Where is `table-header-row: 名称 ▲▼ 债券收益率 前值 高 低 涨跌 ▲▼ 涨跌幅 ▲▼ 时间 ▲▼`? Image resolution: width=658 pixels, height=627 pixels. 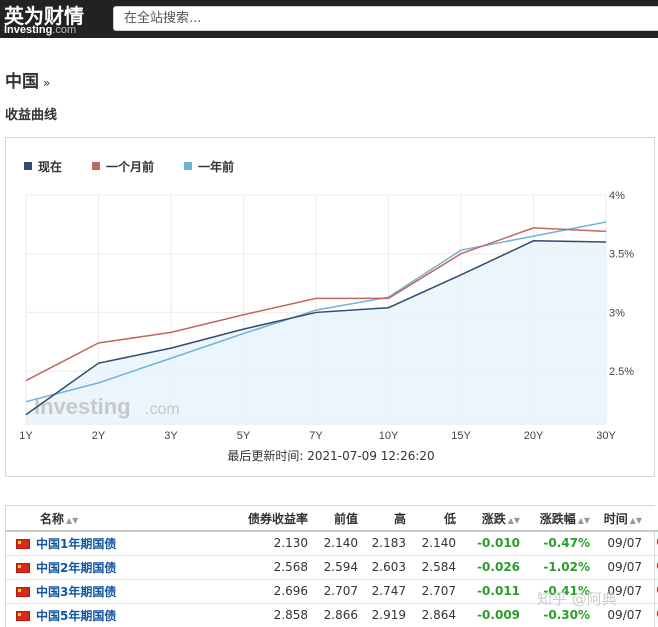
table-header-row: 名称 ▲▼ 债券收益率 前值 高 低 涨跌 ▲▼ 涨跌幅 ▲▼ 时间 ▲▼ is located at coordinates (332, 519).